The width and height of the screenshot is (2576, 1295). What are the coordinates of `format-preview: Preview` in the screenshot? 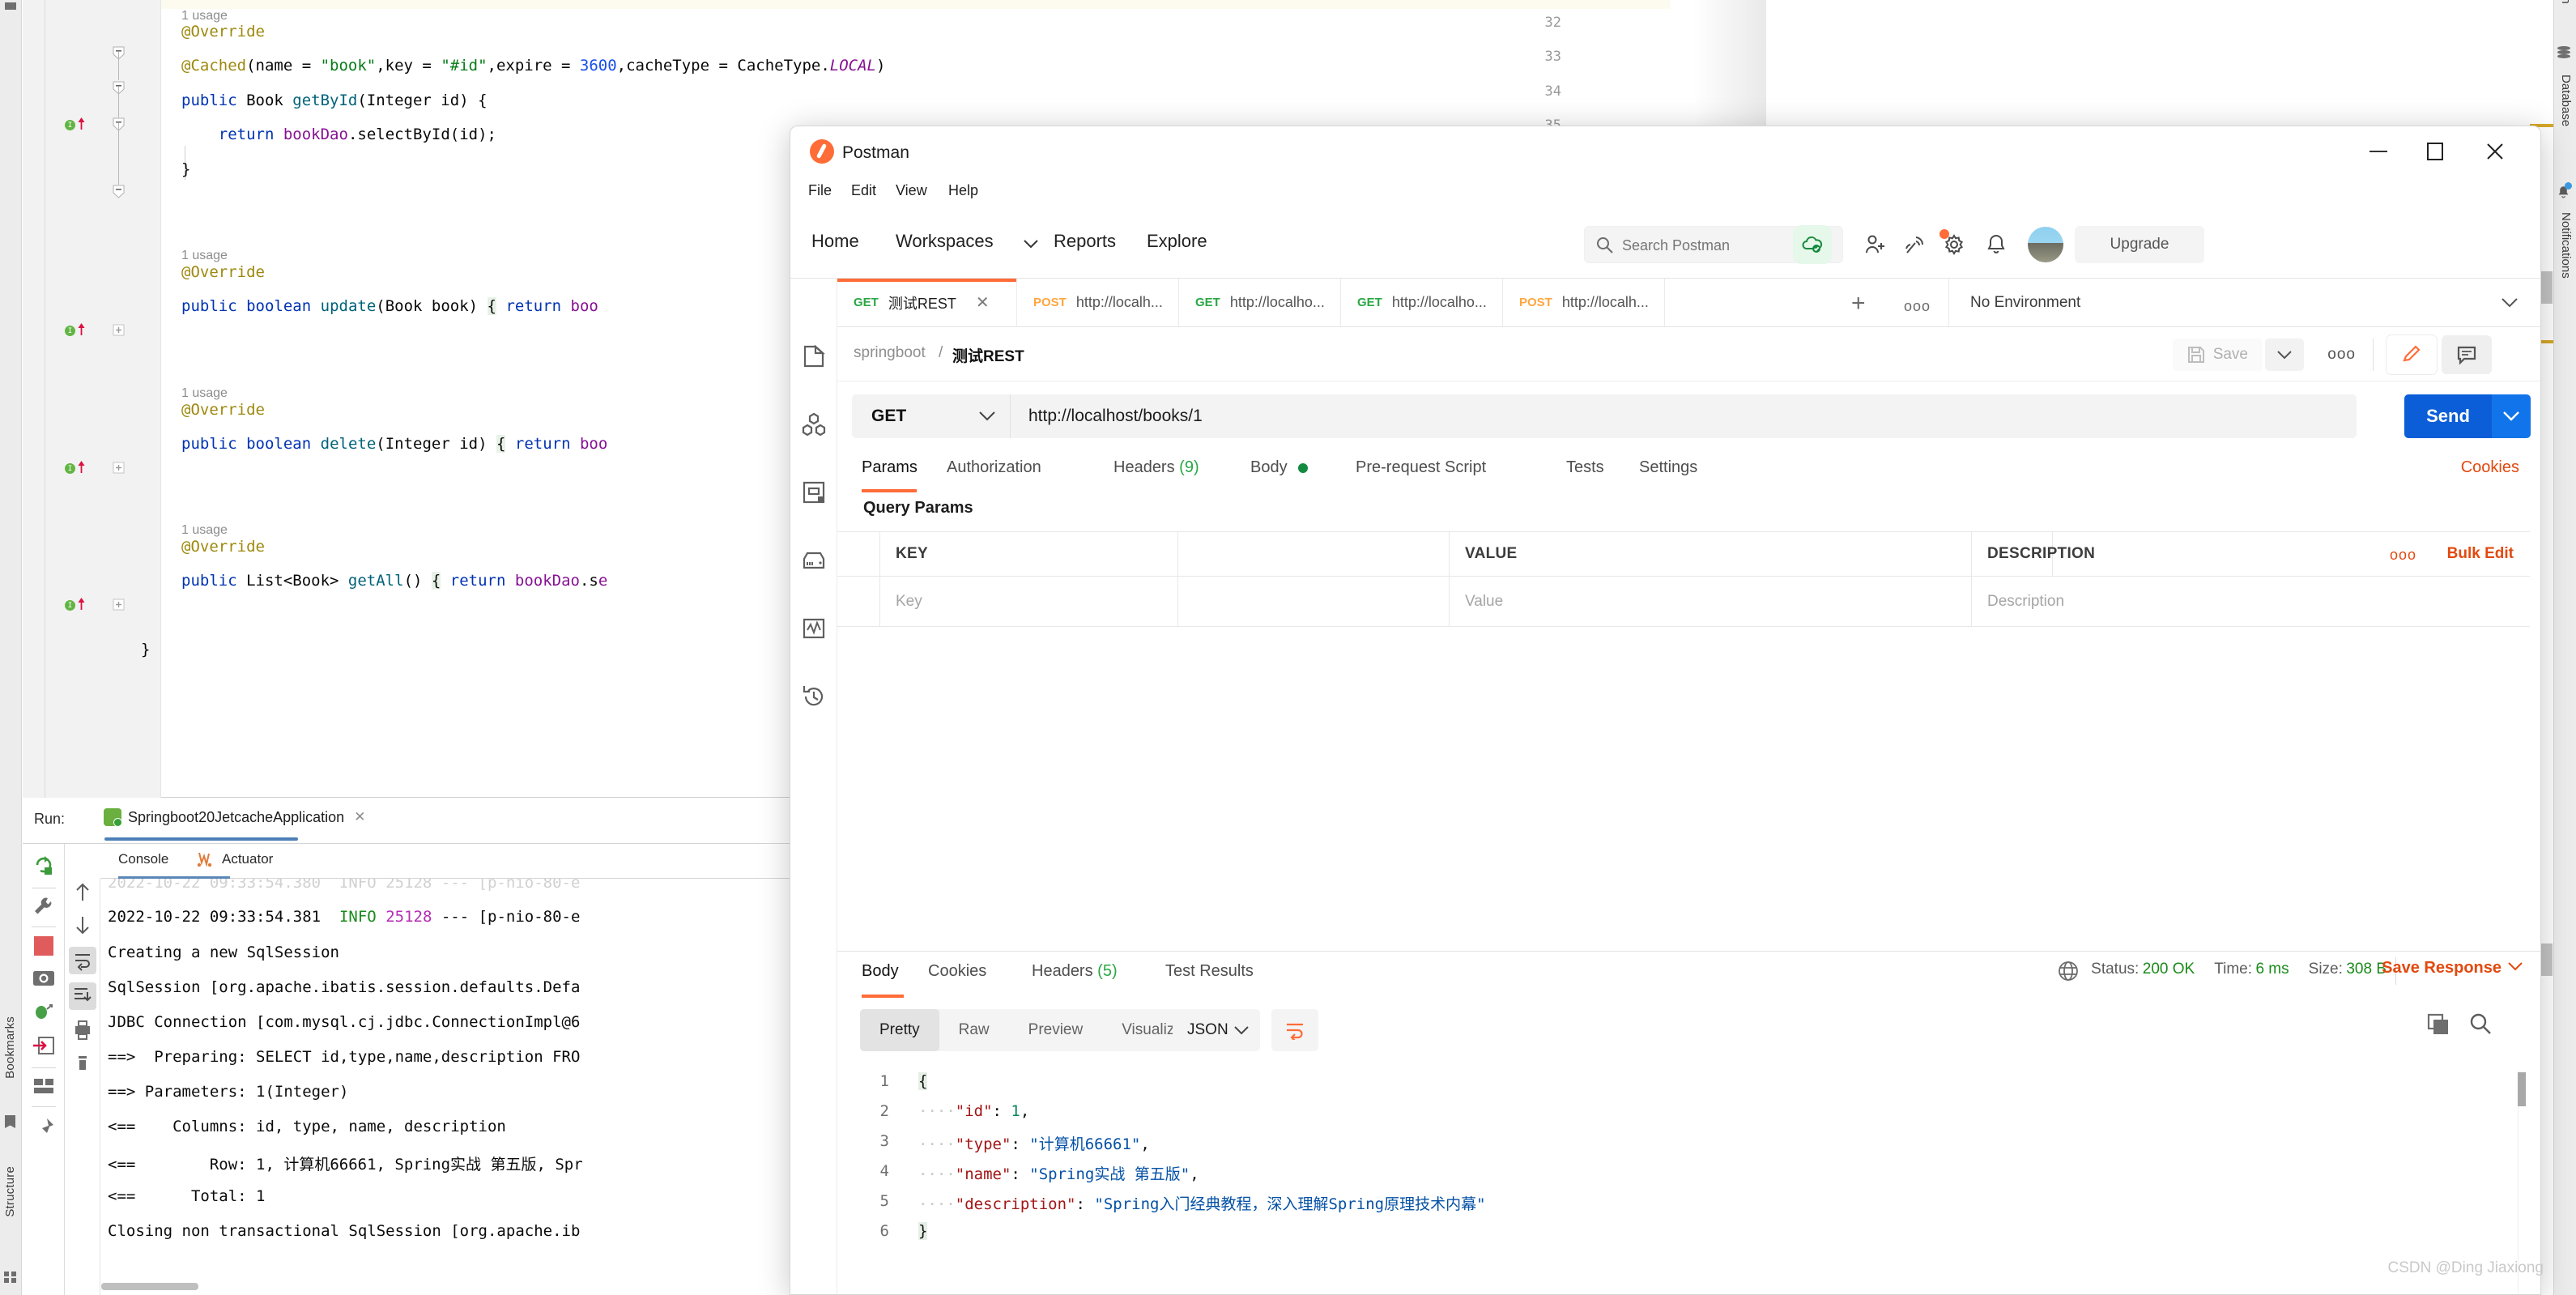 It's located at (1056, 1030).